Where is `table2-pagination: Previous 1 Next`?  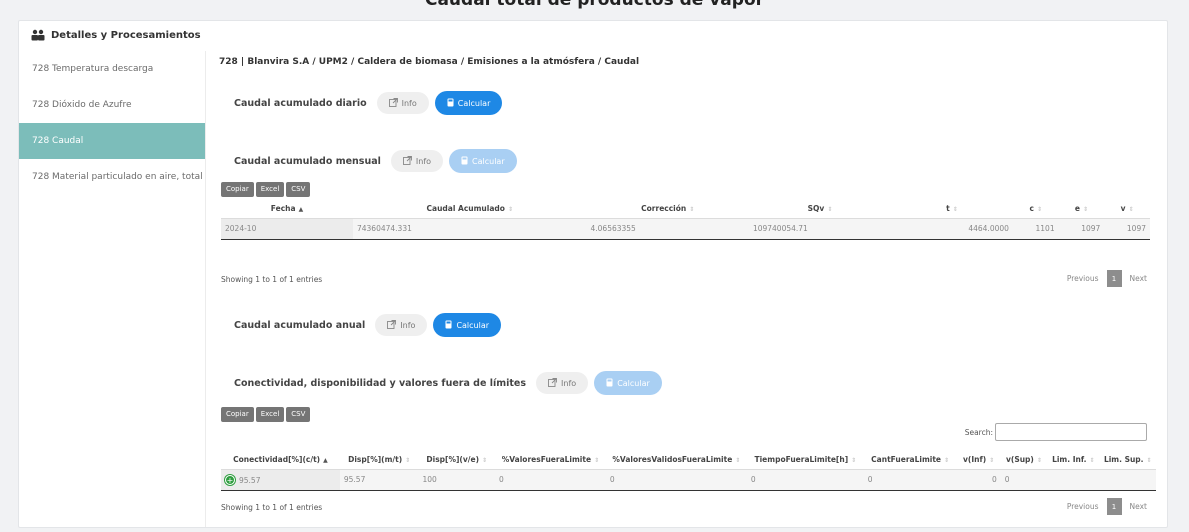 table2-pagination: Previous 1 Next is located at coordinates (1107, 506).